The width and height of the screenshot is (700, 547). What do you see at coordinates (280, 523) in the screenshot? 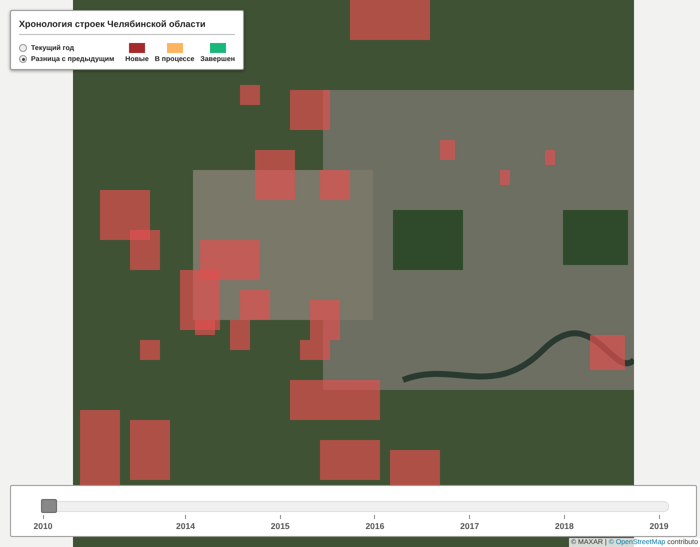
I see `year-label: 2015` at bounding box center [280, 523].